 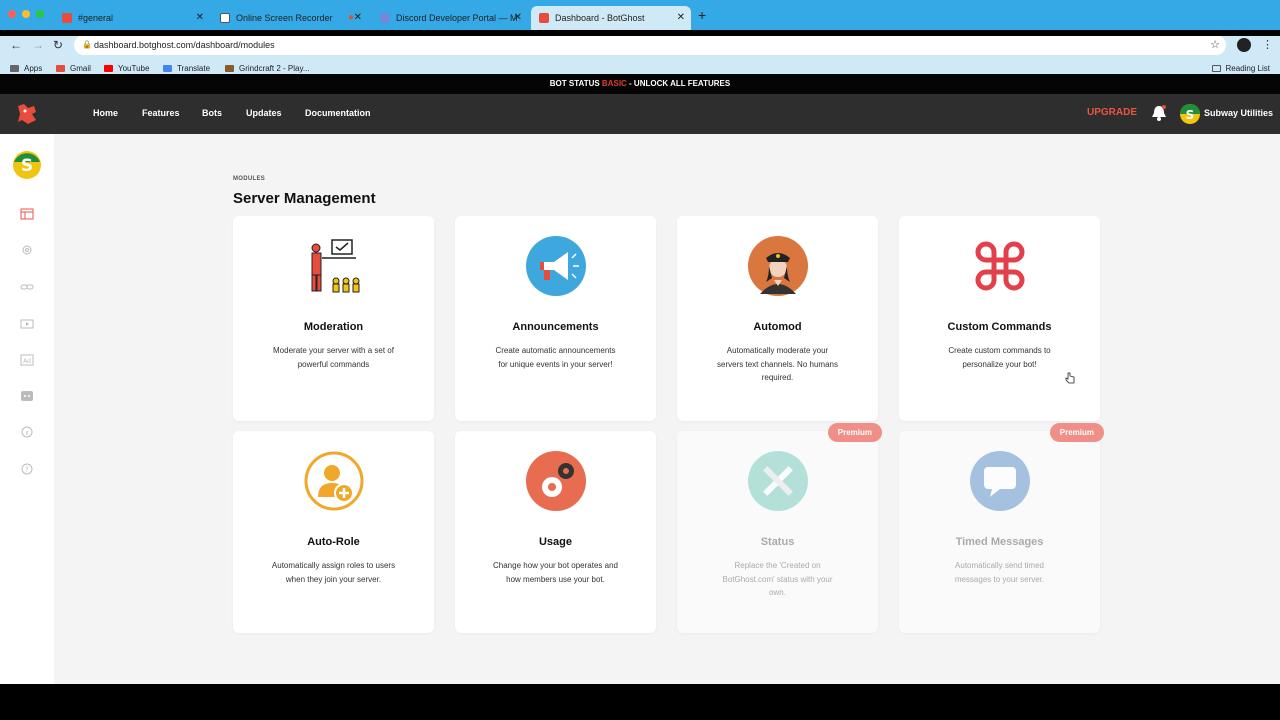 I want to click on bookmark-youtube: YouTube, so click(x=126, y=68).